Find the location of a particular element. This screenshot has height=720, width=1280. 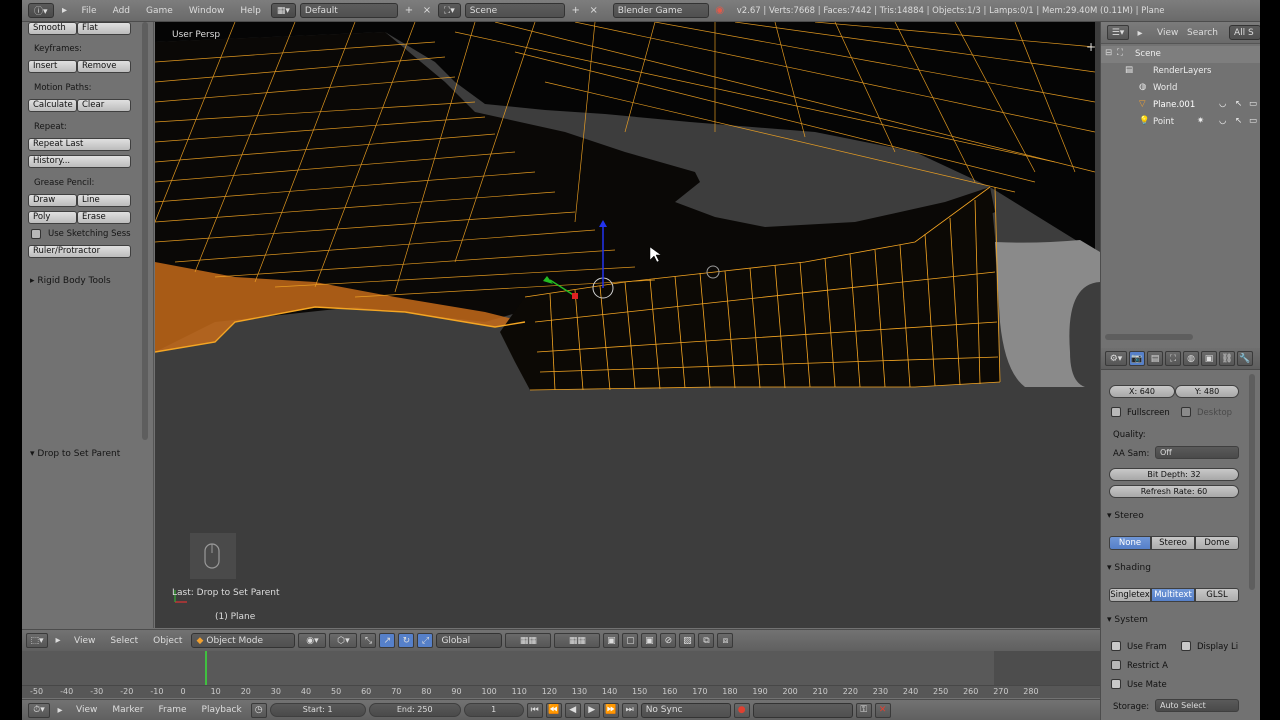

desktop-checkbox is located at coordinates (1186, 412).